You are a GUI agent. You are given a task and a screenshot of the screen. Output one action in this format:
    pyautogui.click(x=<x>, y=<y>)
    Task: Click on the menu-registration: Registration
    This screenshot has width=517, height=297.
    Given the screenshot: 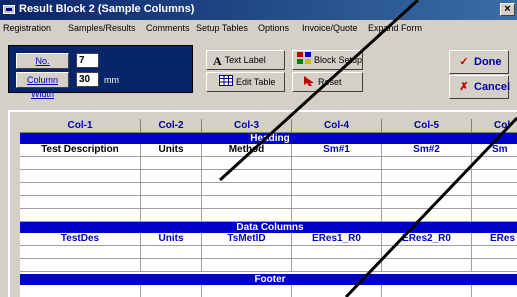 What is the action you would take?
    pyautogui.click(x=27, y=28)
    